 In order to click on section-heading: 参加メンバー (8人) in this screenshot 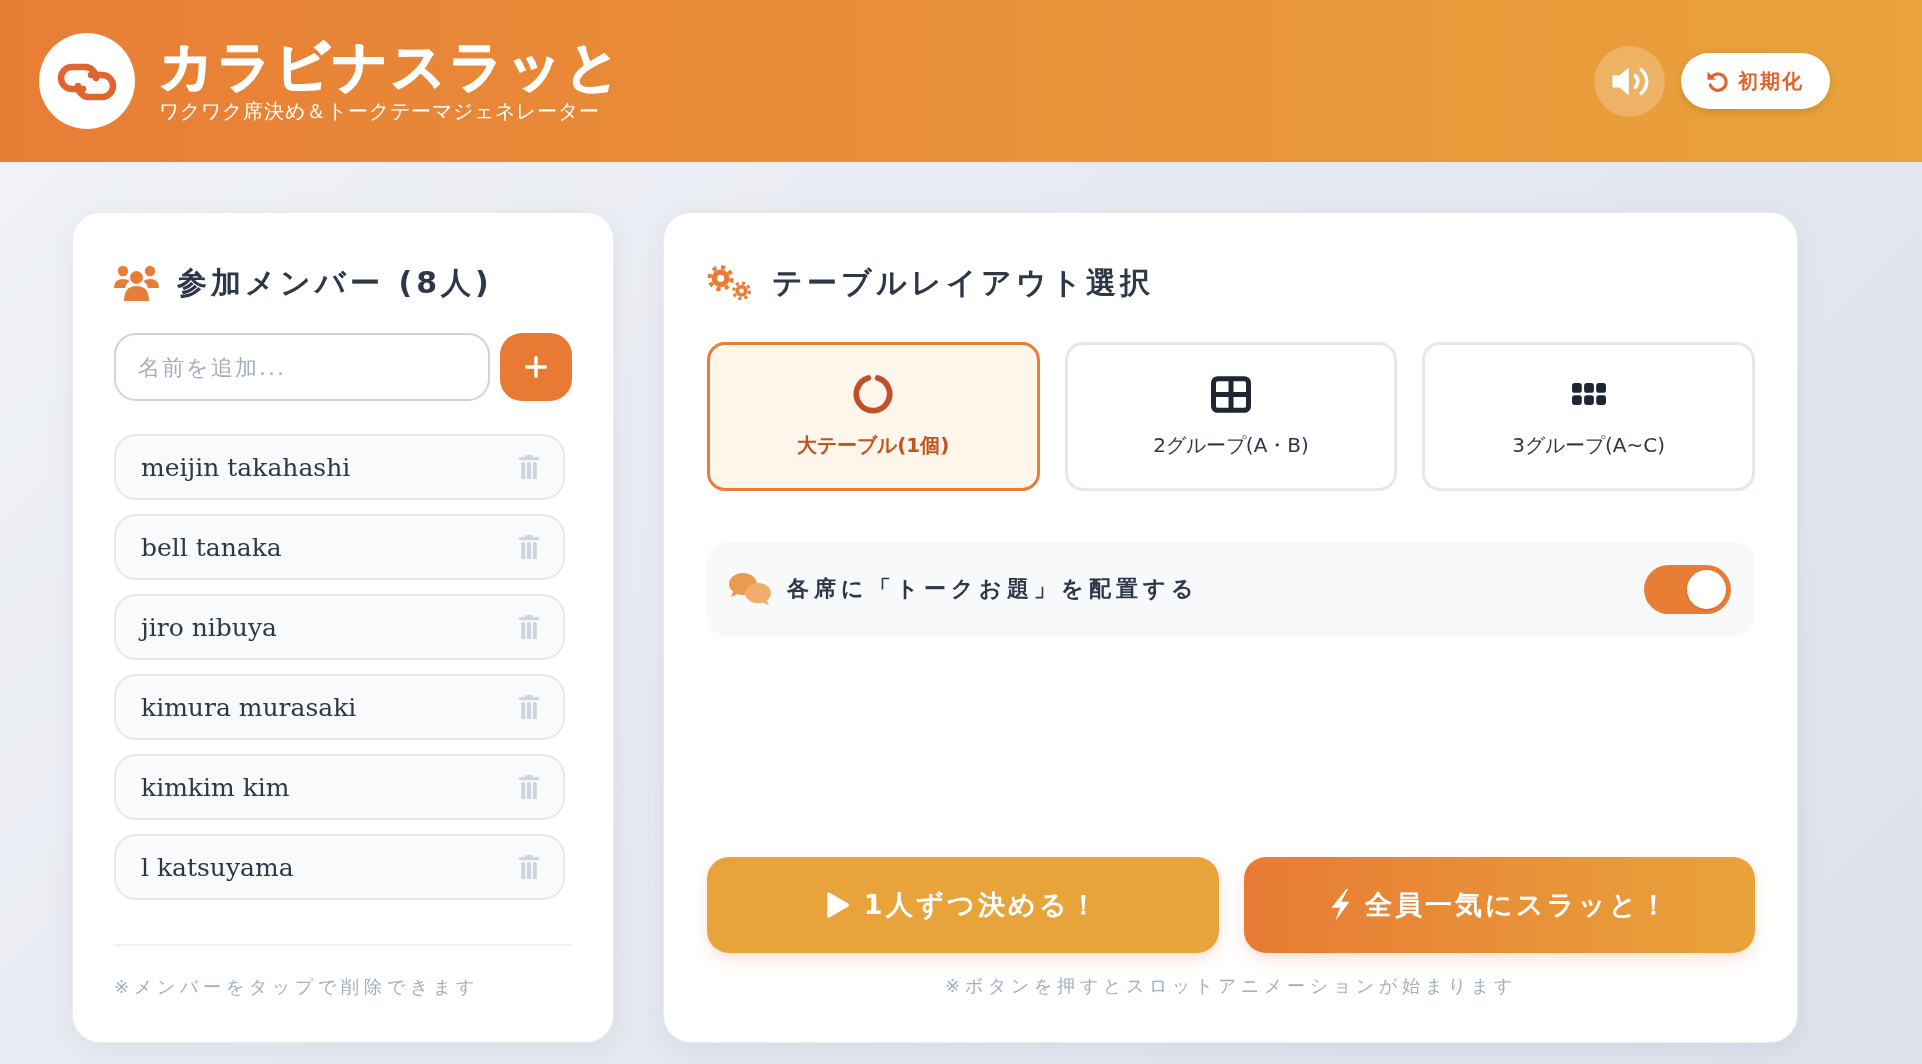, I will do `click(335, 283)`.